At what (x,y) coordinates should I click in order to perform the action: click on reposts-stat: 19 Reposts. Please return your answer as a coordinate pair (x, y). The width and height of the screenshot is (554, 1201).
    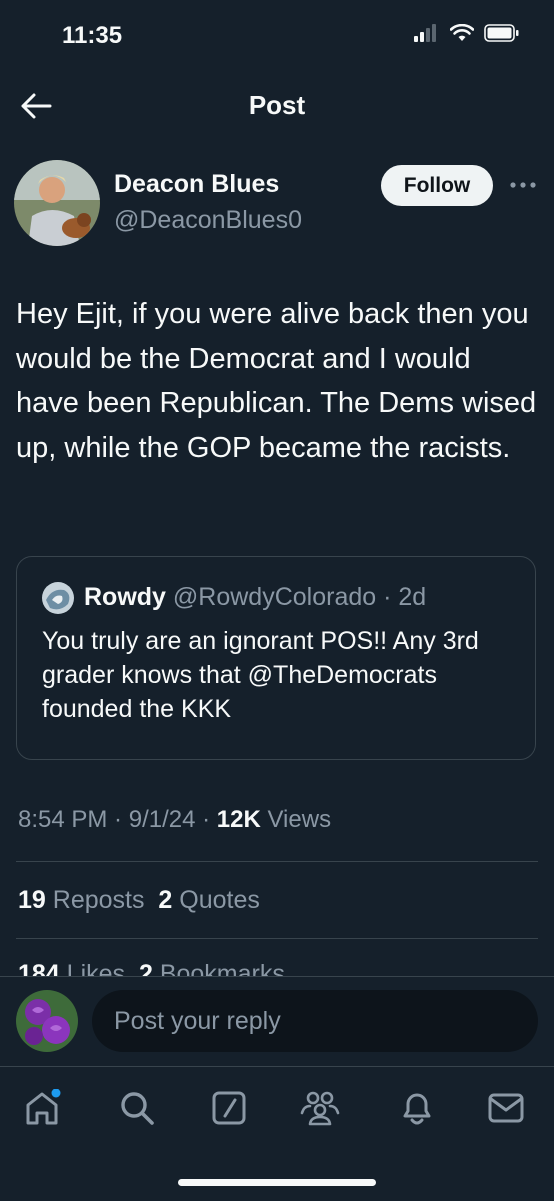
    Looking at the image, I should click on (81, 900).